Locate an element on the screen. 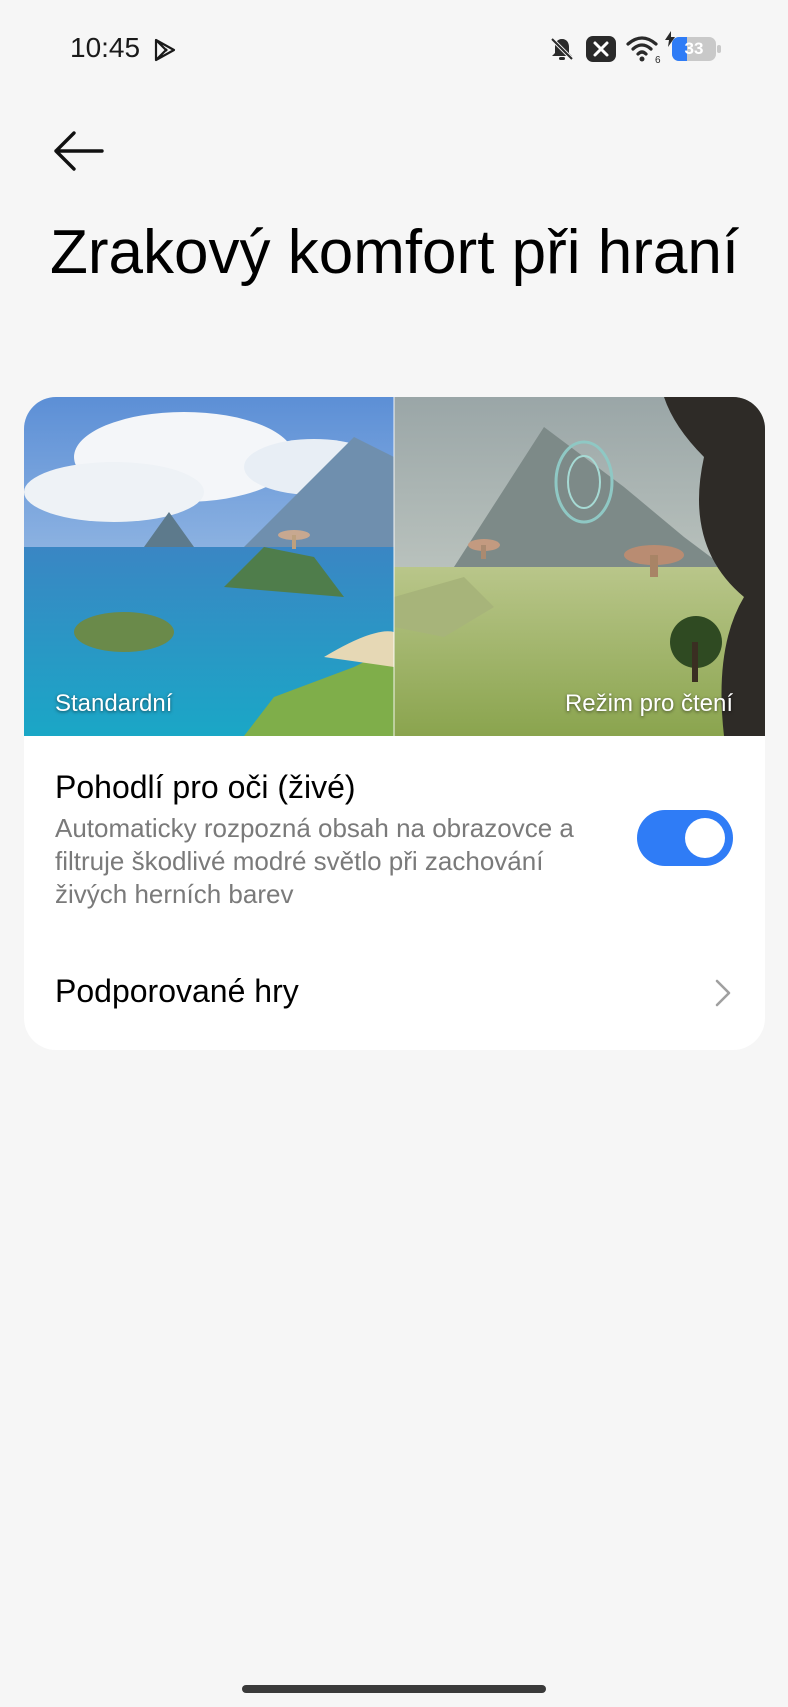 This screenshot has height=1707, width=788. toggle-knob is located at coordinates (705, 838).